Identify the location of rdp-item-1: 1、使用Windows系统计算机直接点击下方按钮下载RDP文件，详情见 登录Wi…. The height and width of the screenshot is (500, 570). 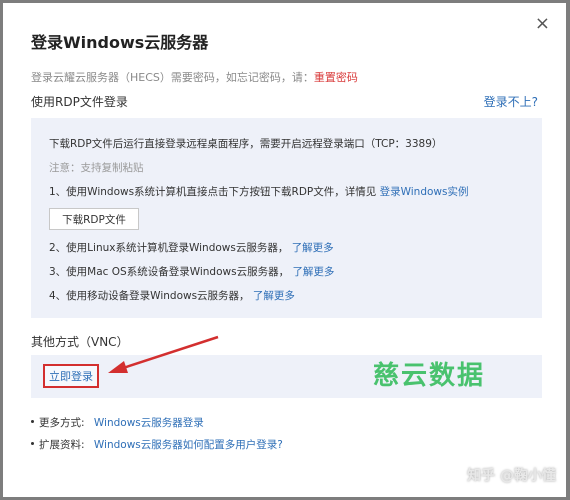
(258, 191).